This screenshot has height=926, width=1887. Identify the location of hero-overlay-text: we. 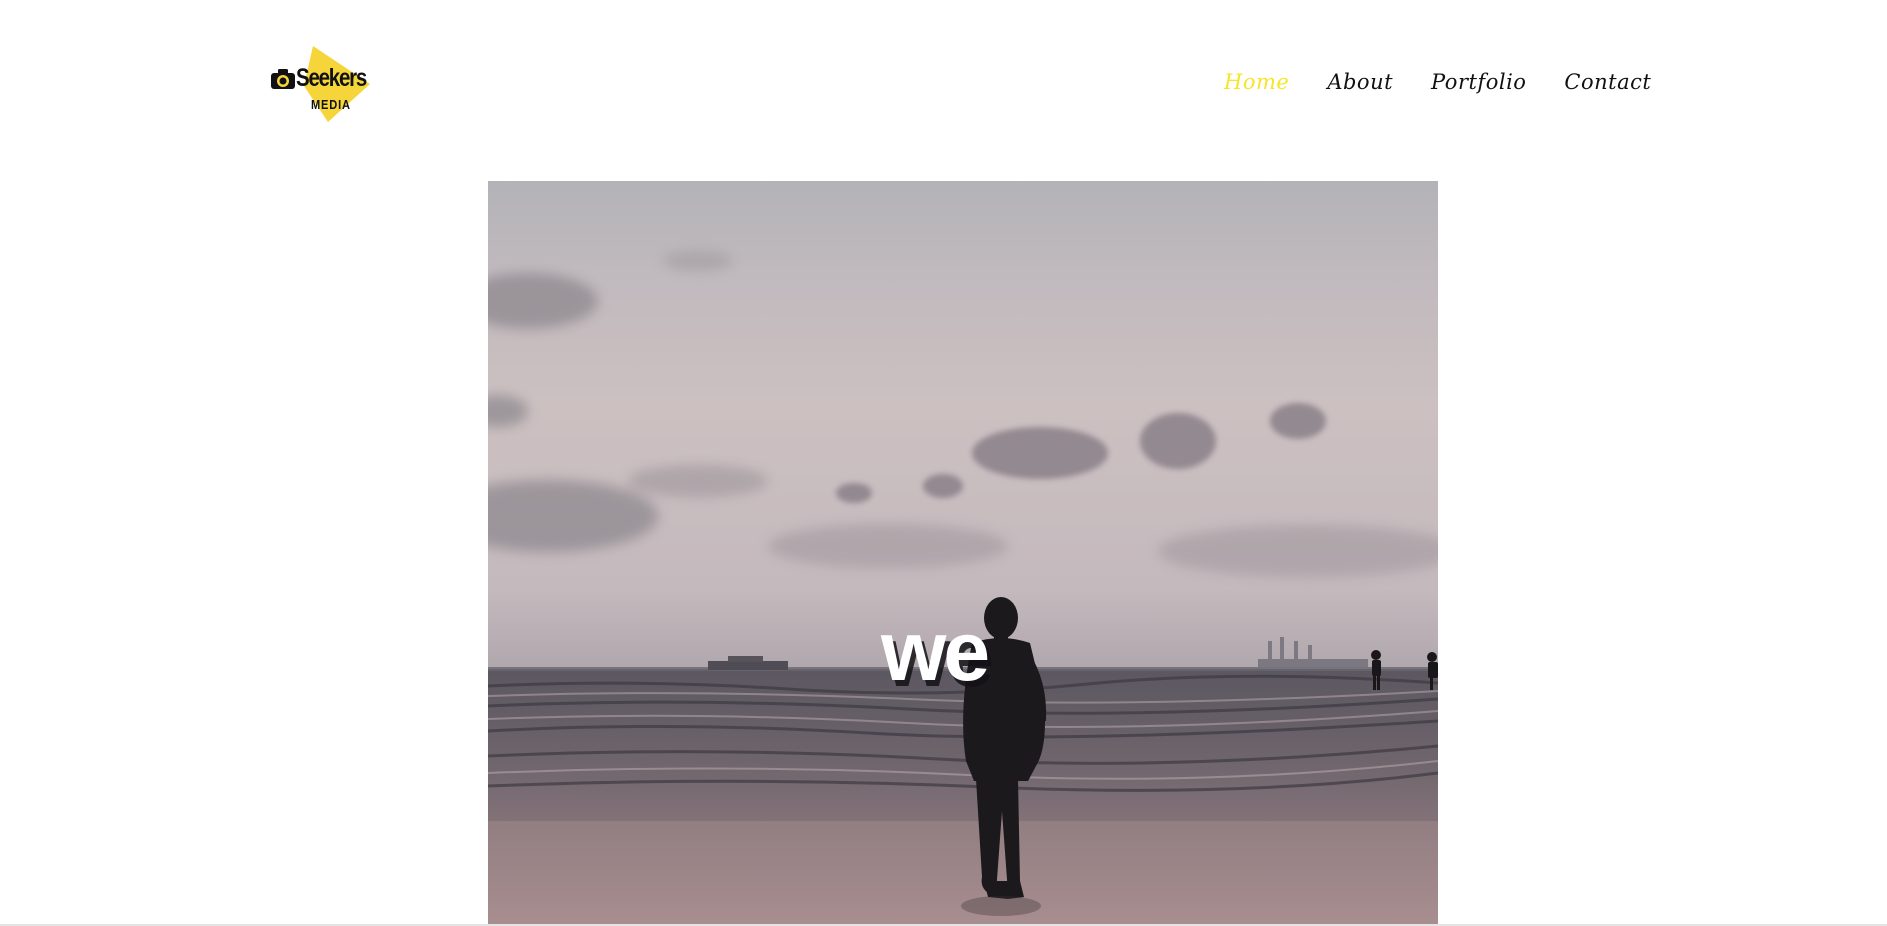
(935, 651).